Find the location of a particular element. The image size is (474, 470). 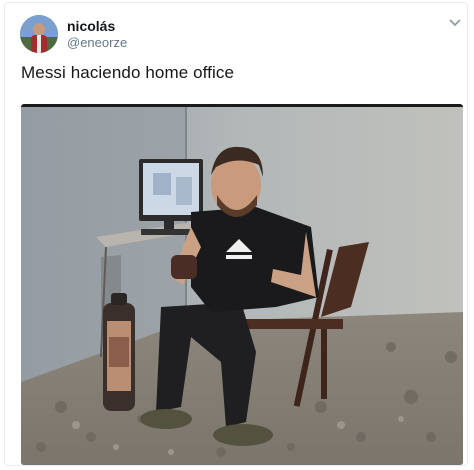

display-name: nicolás is located at coordinates (91, 26).